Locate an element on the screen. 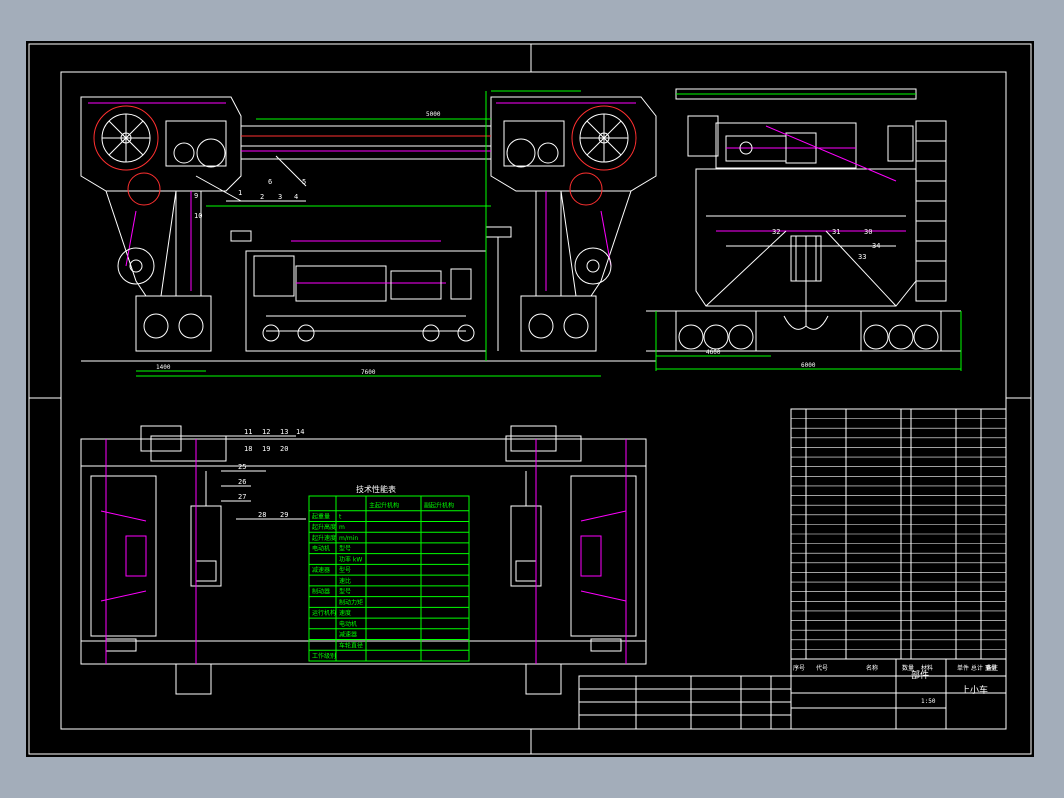  part-number: 4 is located at coordinates (296, 197).